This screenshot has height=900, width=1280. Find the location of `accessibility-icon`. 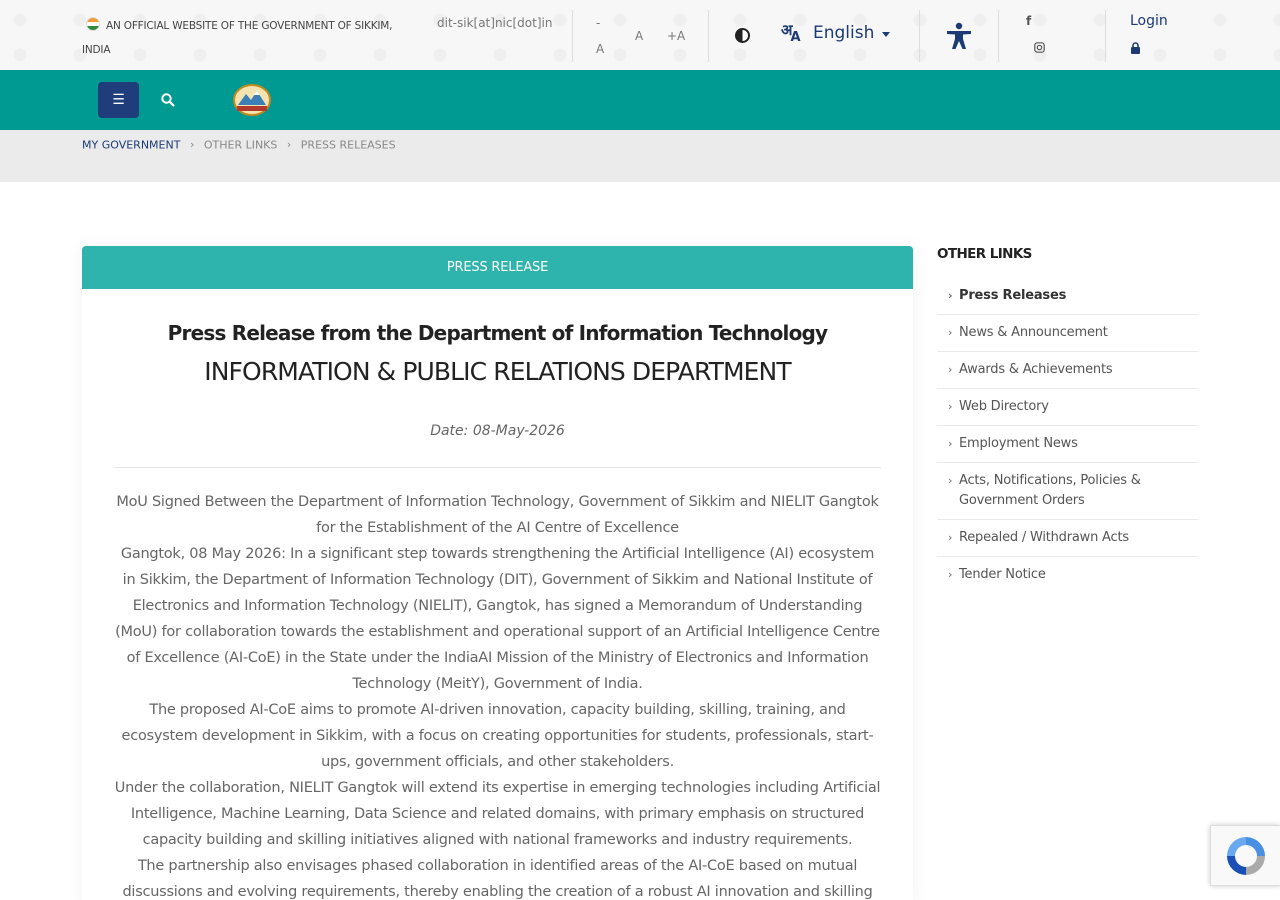

accessibility-icon is located at coordinates (959, 36).